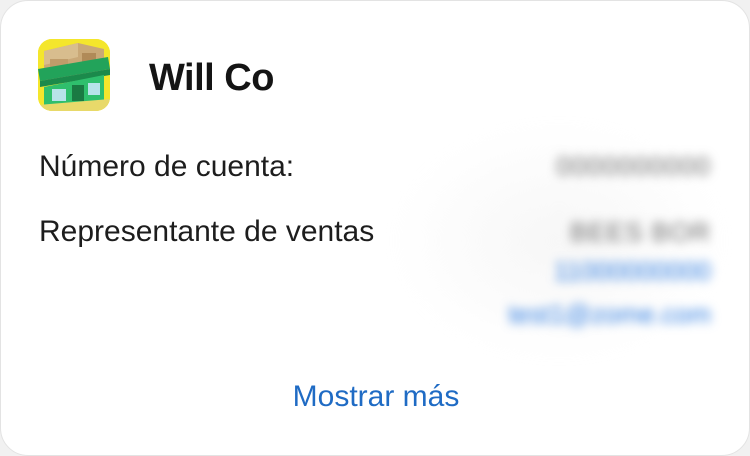  What do you see at coordinates (375, 397) in the screenshot?
I see `show-more-button: Mostrar más` at bounding box center [375, 397].